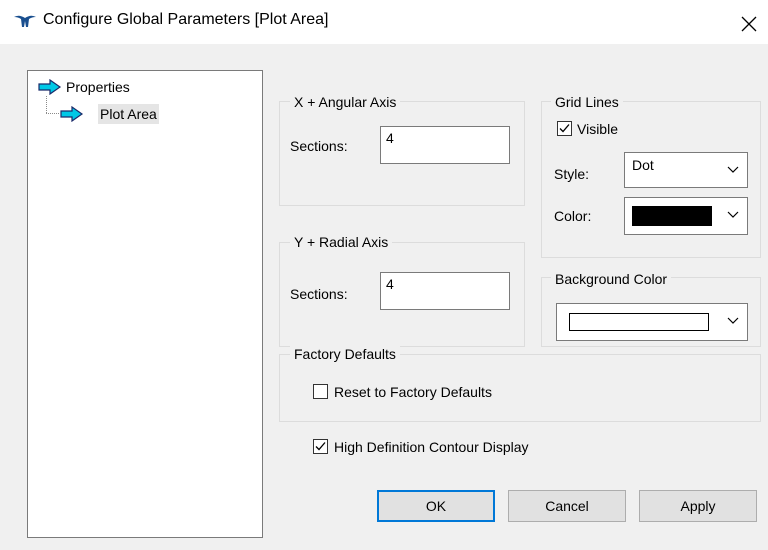 This screenshot has width=768, height=550. I want to click on grid-style-label: Style:, so click(572, 174).